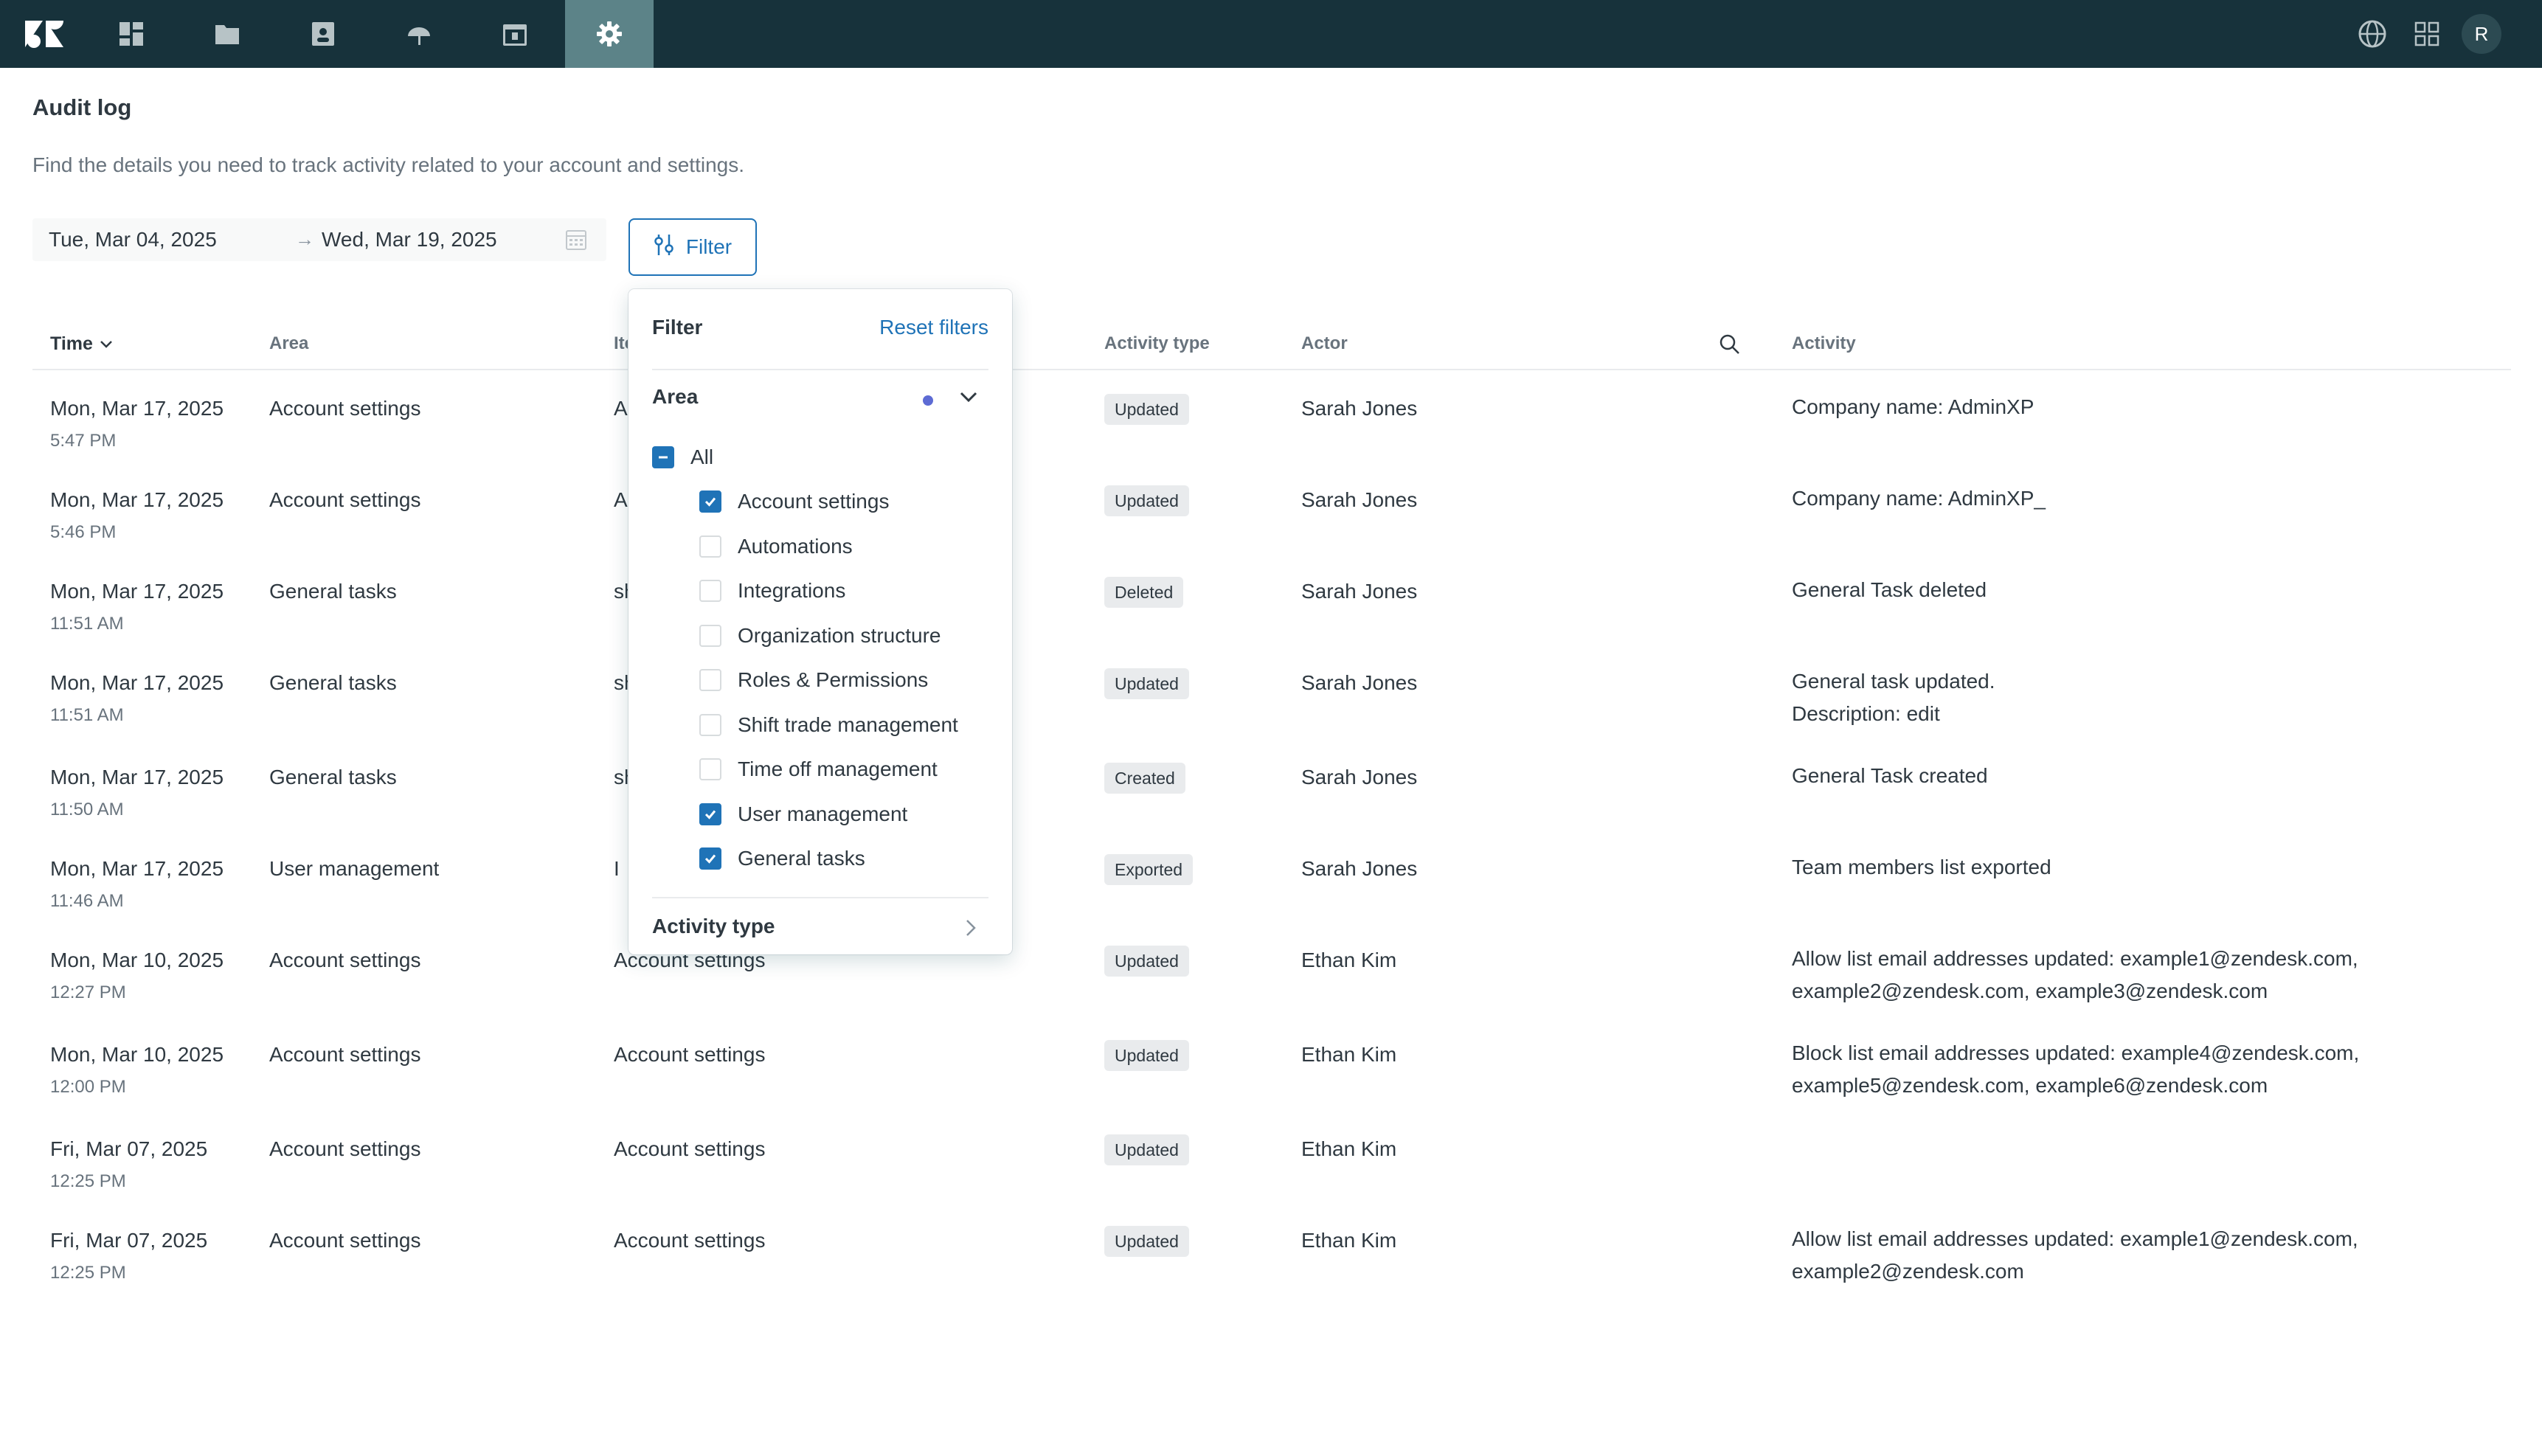  I want to click on area-section-label: Area, so click(675, 397).